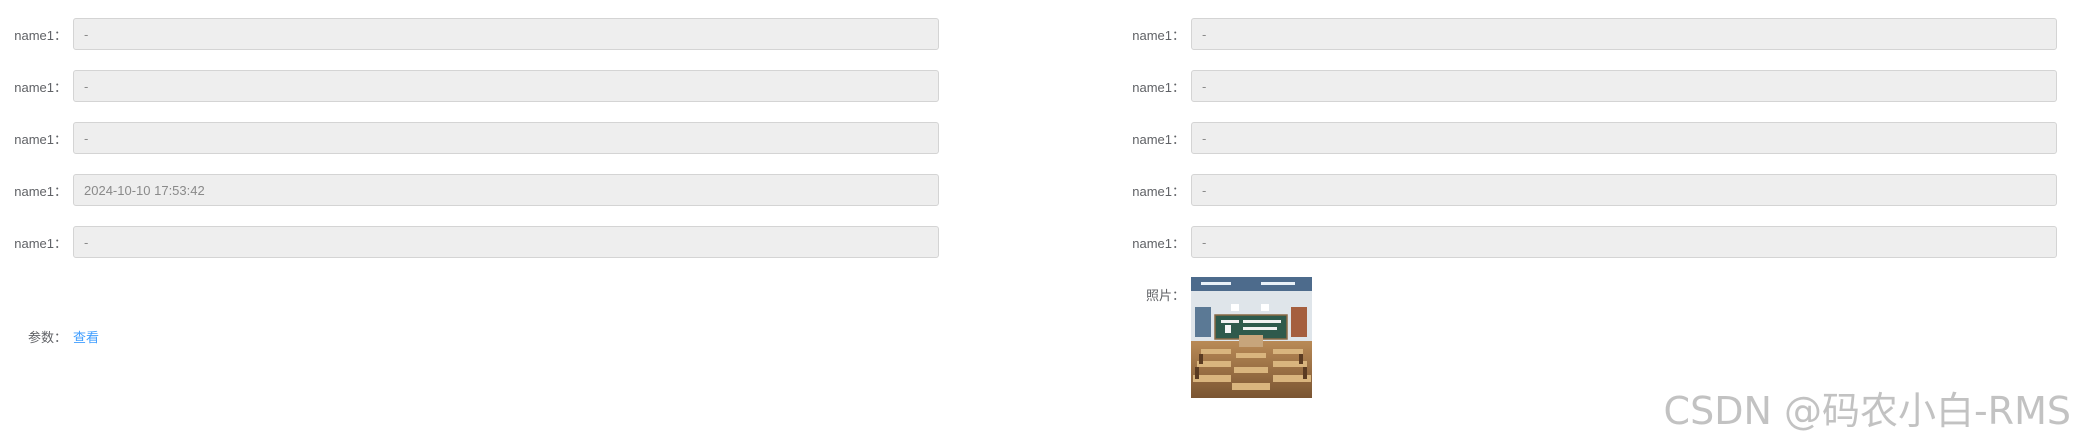 The height and width of the screenshot is (437, 2077). I want to click on view-params-link: 查看, so click(86, 336).